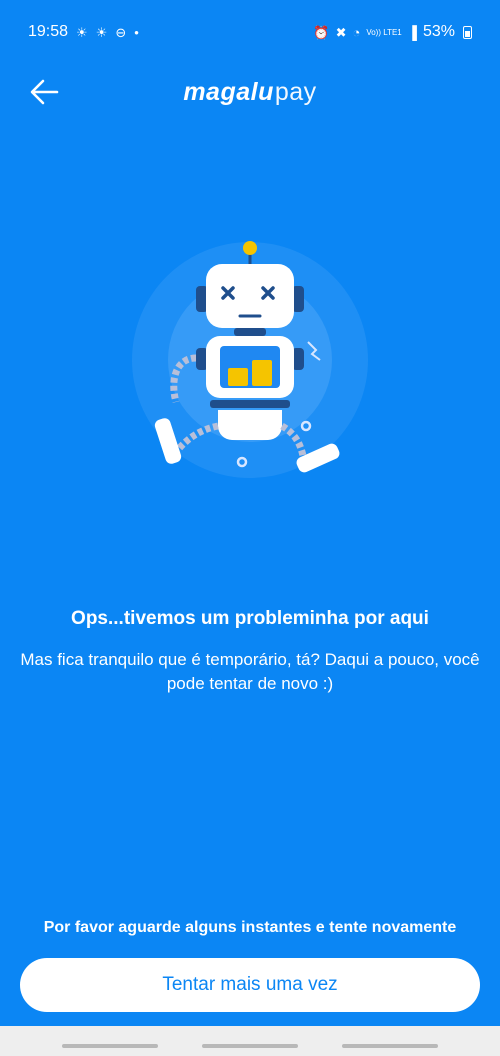  I want to click on alarm-icon: ⏰, so click(321, 32).